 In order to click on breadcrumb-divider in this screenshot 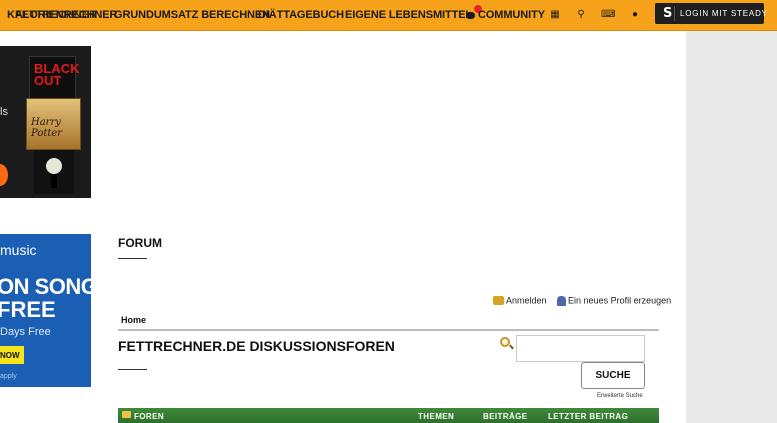, I will do `click(388, 330)`.